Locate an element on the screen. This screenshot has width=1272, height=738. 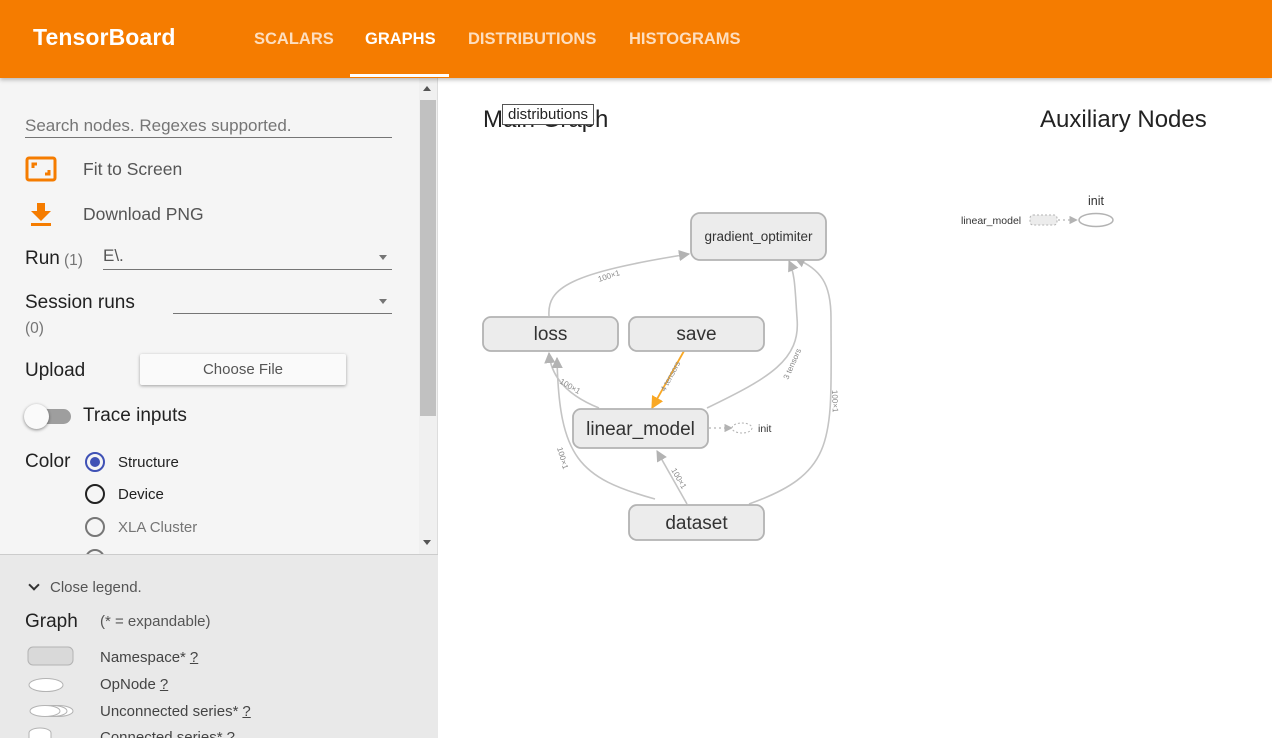
legend-namespace-help-link: ? is located at coordinates (194, 657).